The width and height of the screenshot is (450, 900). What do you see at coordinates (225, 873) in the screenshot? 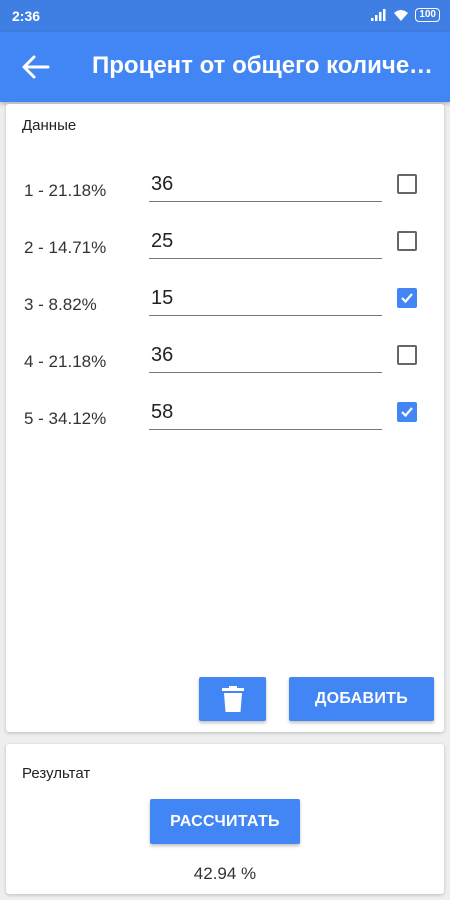
I see `result-value: 42.94 %` at bounding box center [225, 873].